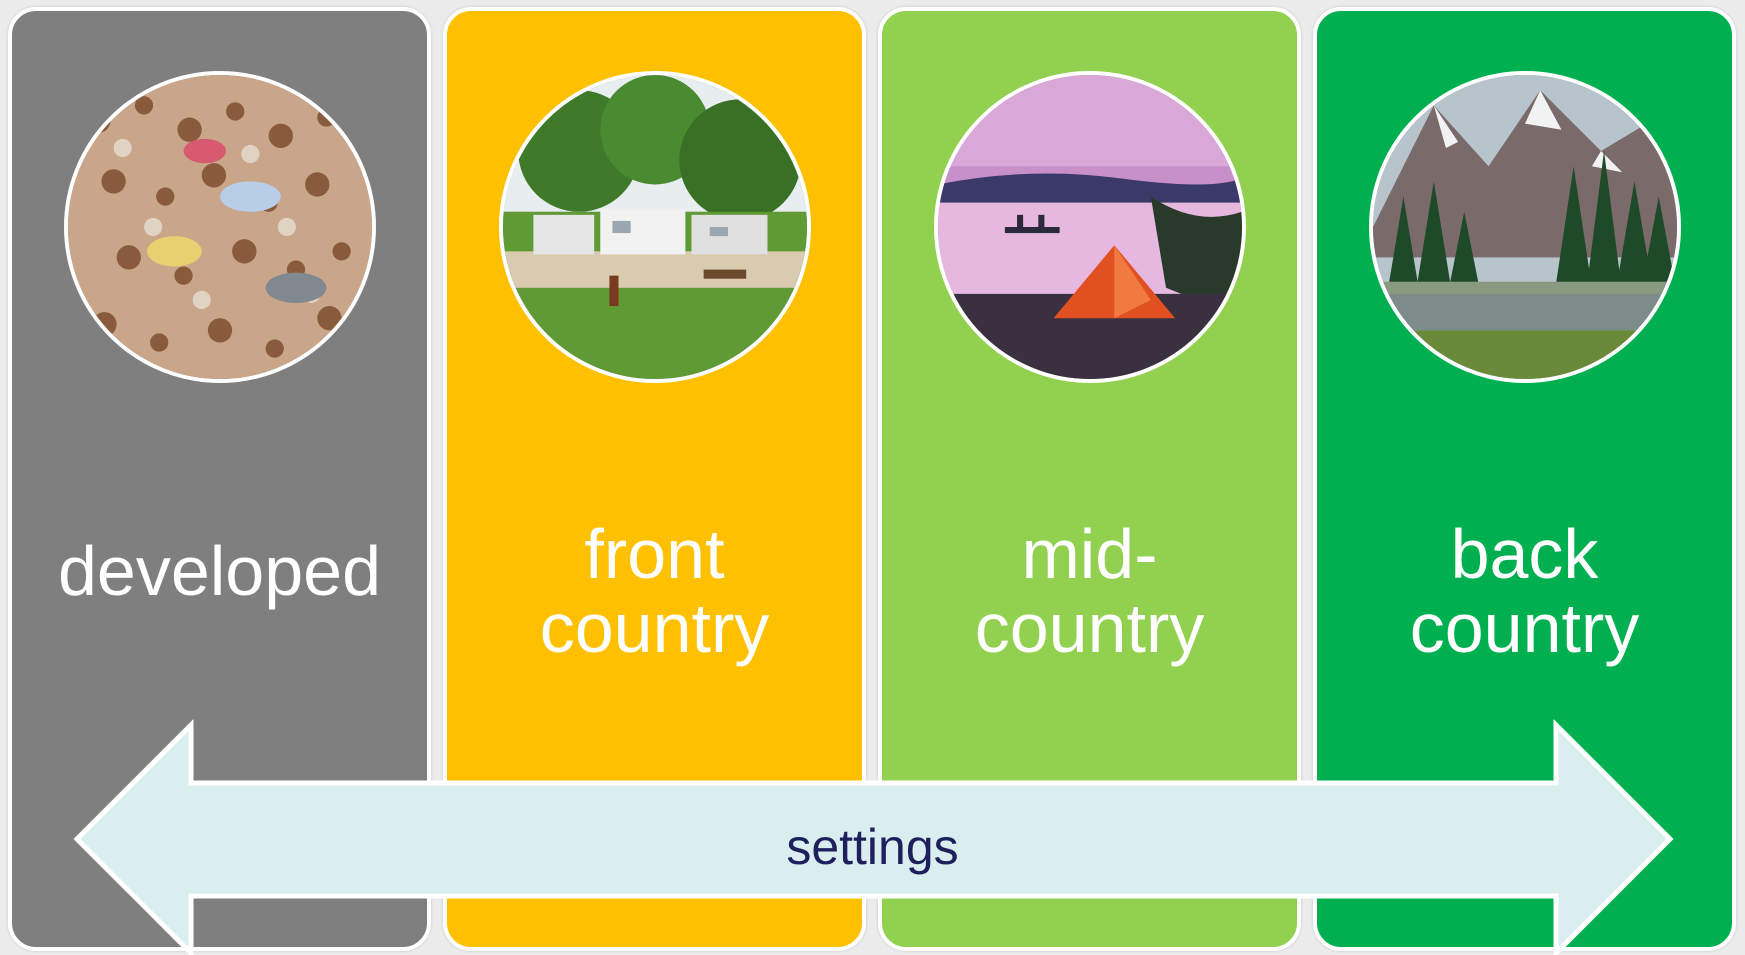  What do you see at coordinates (1524, 227) in the screenshot?
I see `mountain-wilderness-photo` at bounding box center [1524, 227].